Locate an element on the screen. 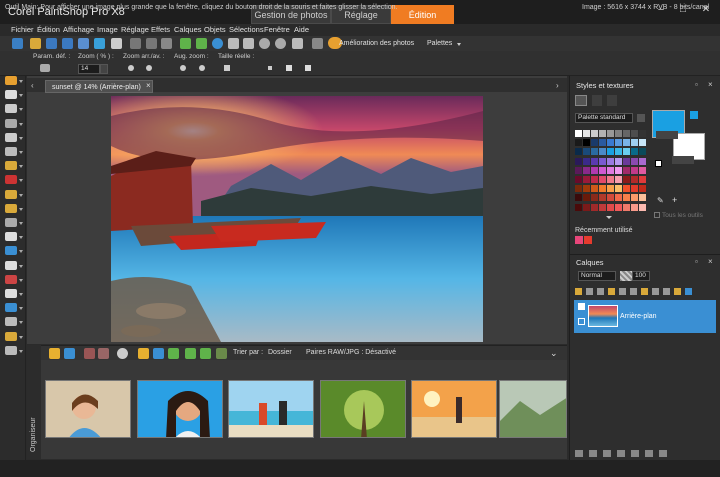 This screenshot has width=720, height=477. pen-tool-icon is located at coordinates (11, 265).